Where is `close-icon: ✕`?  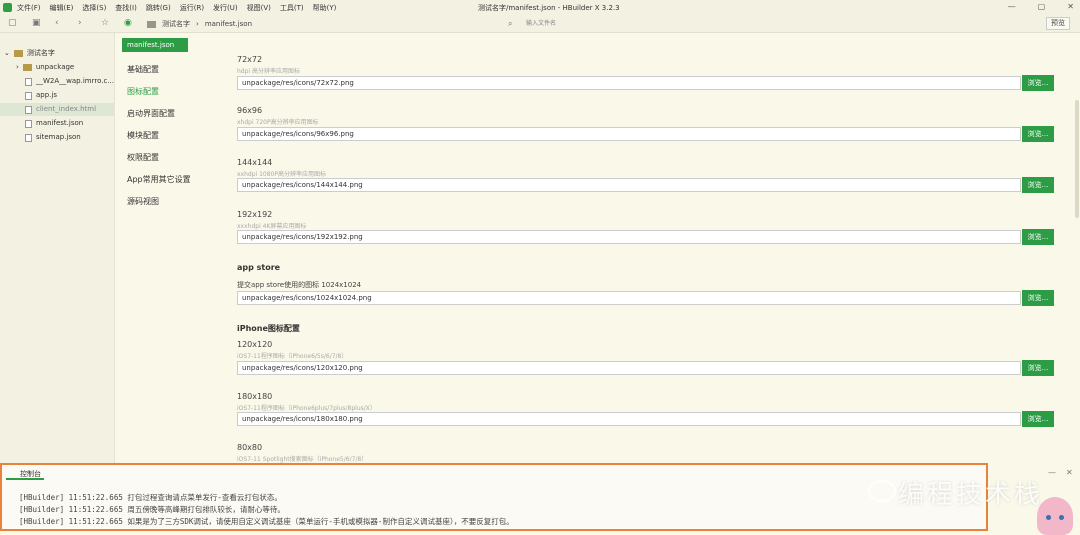
close-icon: ✕ is located at coordinates (1070, 6).